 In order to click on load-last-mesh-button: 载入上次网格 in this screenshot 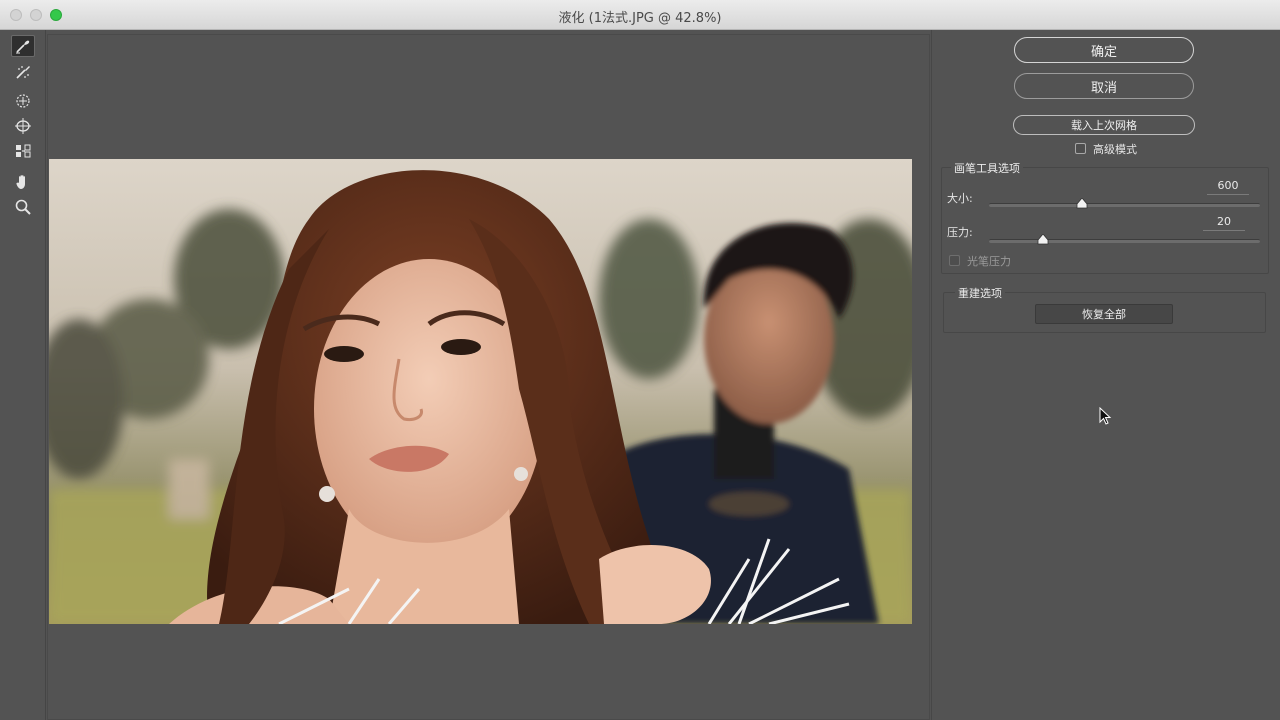, I will do `click(1104, 125)`.